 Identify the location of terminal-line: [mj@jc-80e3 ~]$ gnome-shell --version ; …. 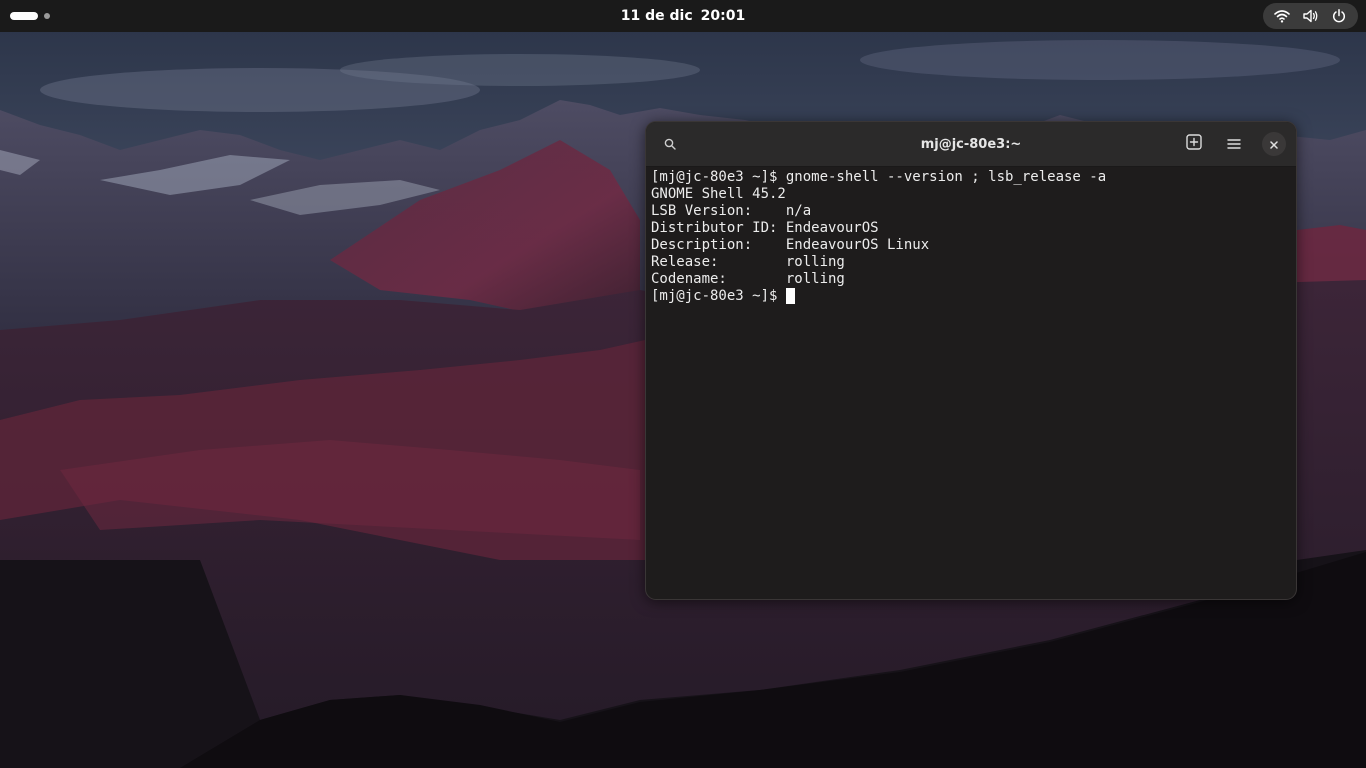
(879, 177).